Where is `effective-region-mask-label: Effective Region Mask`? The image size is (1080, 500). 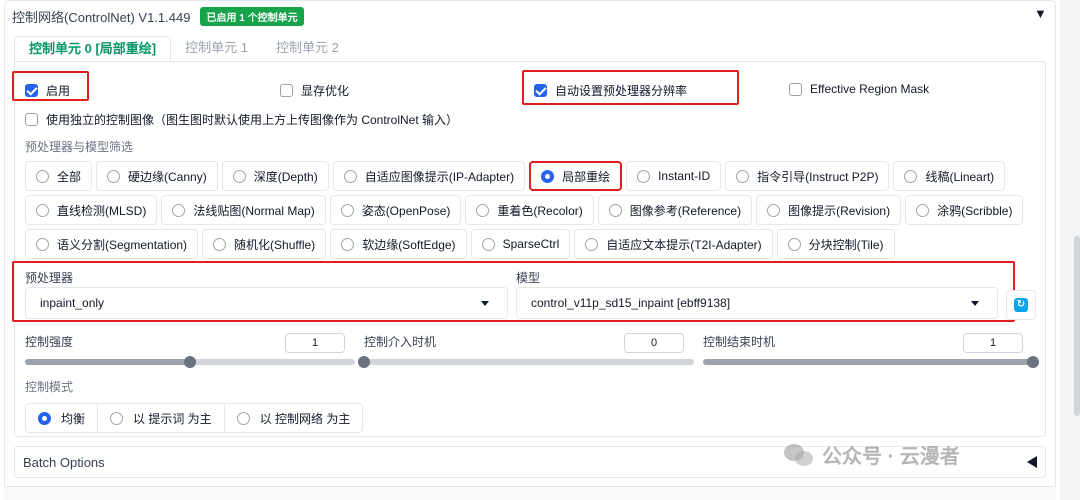 effective-region-mask-label: Effective Region Mask is located at coordinates (870, 89).